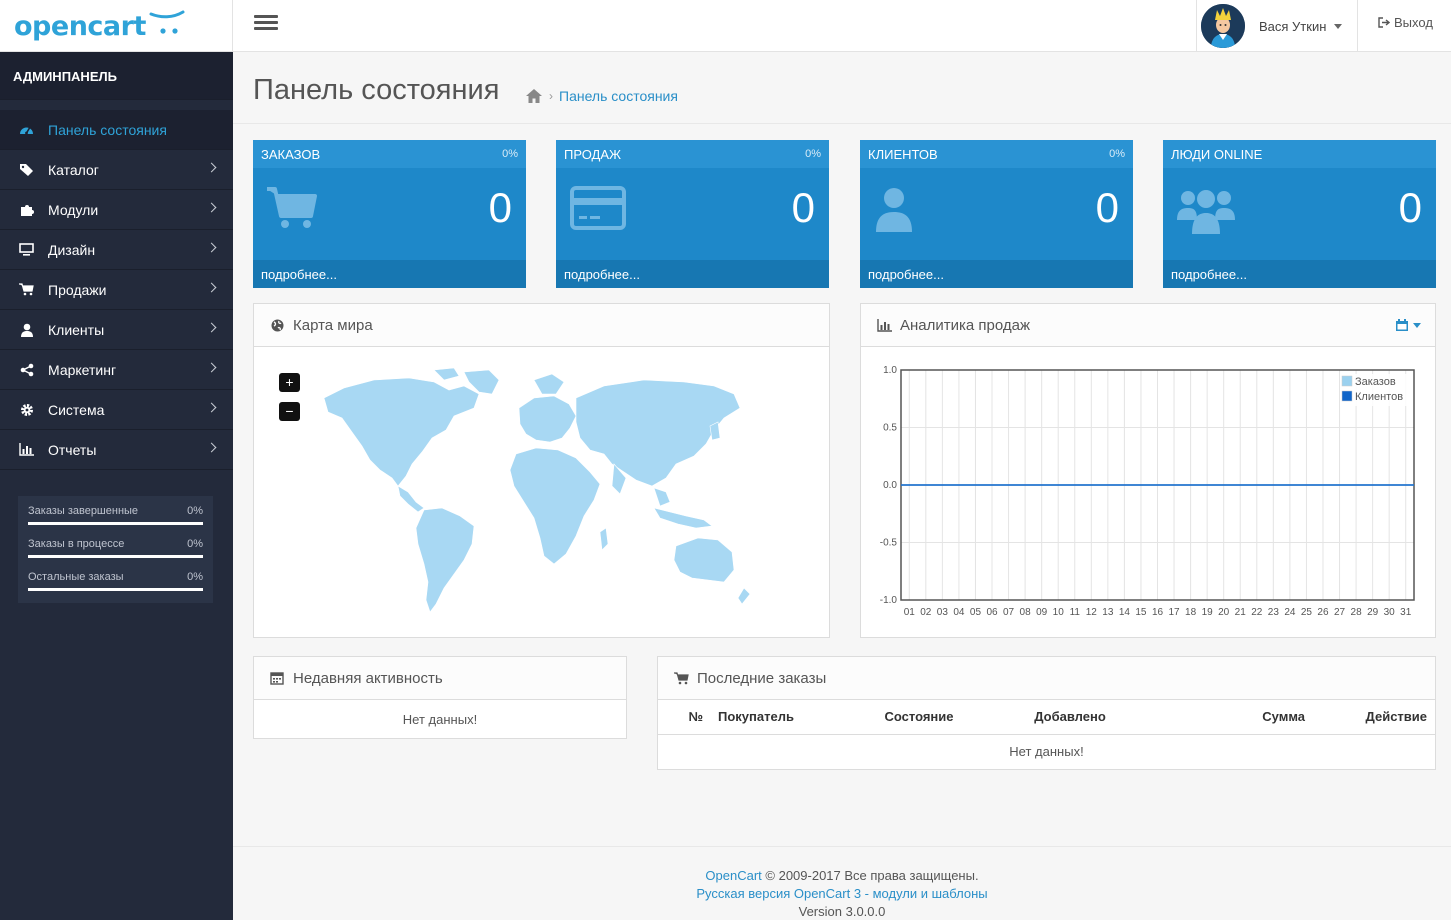  Describe the element at coordinates (1307, 612) in the screenshot. I see `x-tick-label: 25` at that location.